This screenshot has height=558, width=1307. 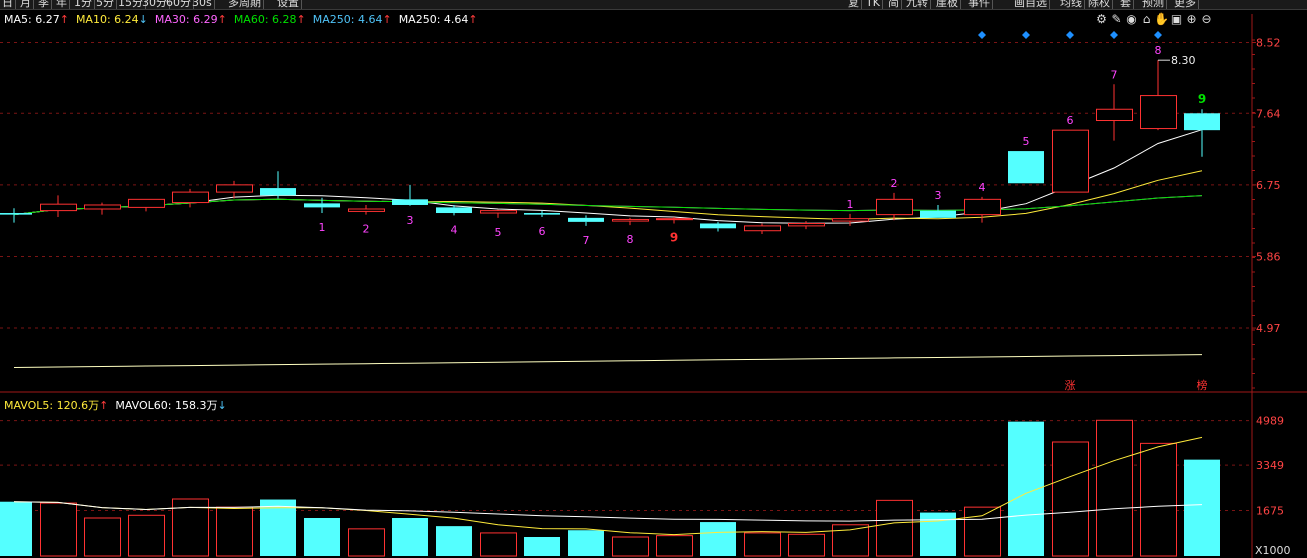 I want to click on y-tick-label: 7.64, so click(x=1268, y=113).